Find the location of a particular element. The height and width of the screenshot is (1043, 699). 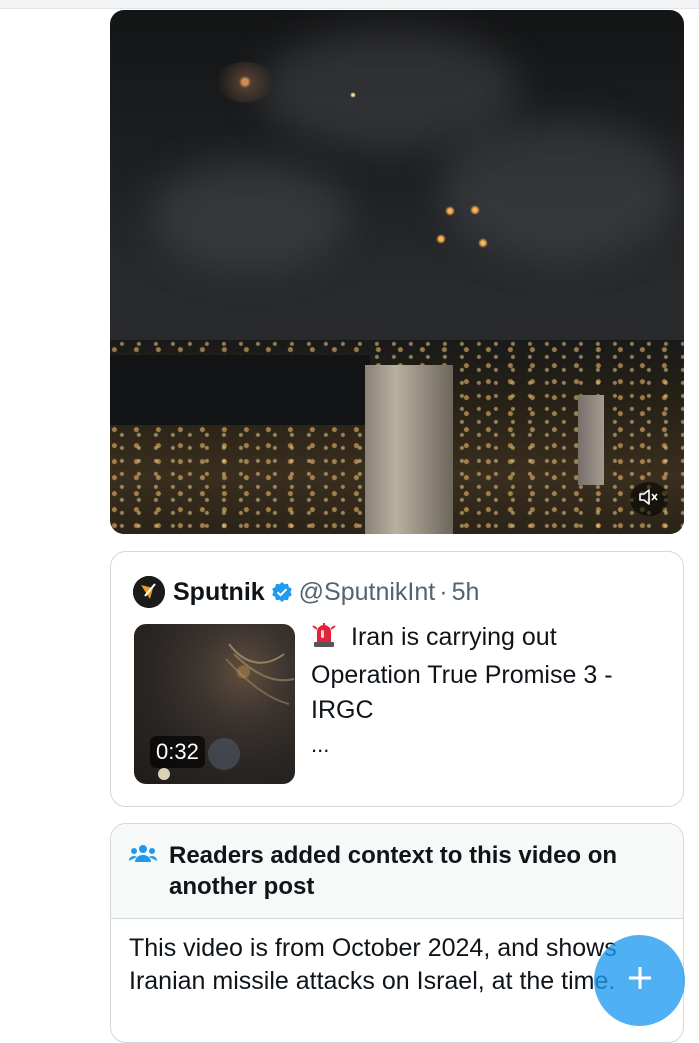

plus-icon is located at coordinates (640, 980).